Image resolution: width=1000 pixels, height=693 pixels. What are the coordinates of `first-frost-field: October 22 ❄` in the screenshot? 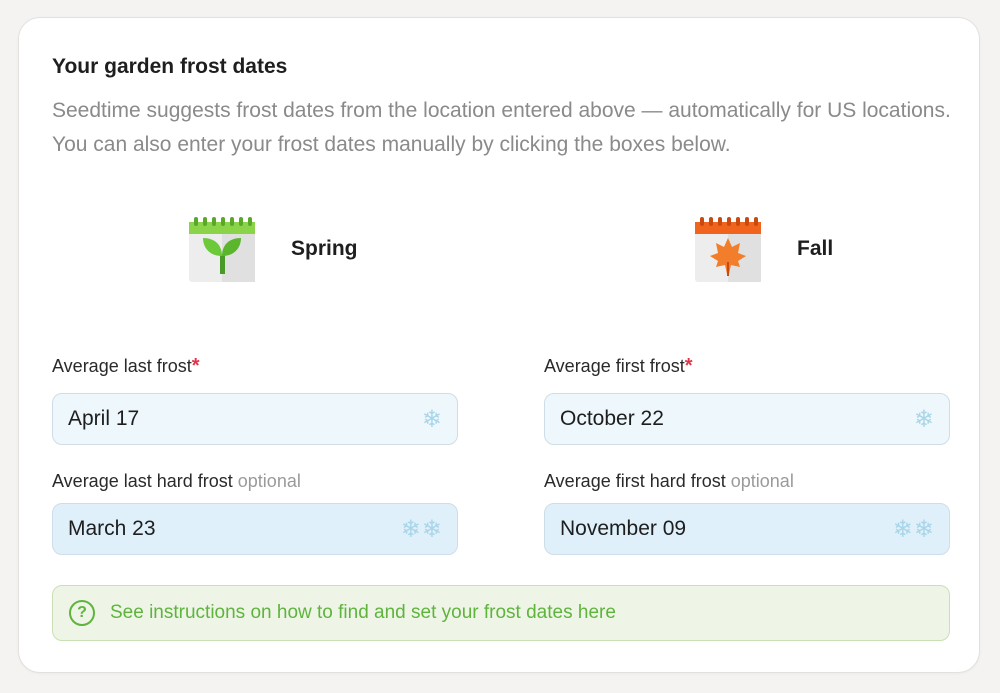 It's located at (747, 419).